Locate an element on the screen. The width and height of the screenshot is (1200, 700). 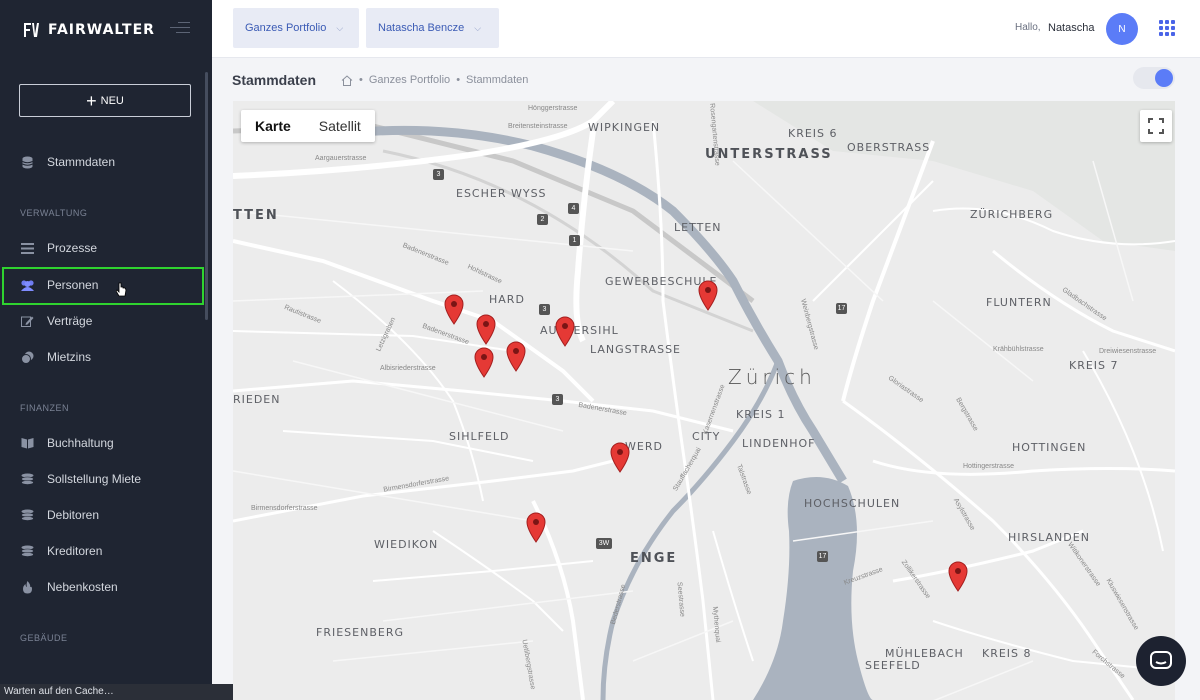
sidebar-item-personen: Personen is located at coordinates (59, 285).